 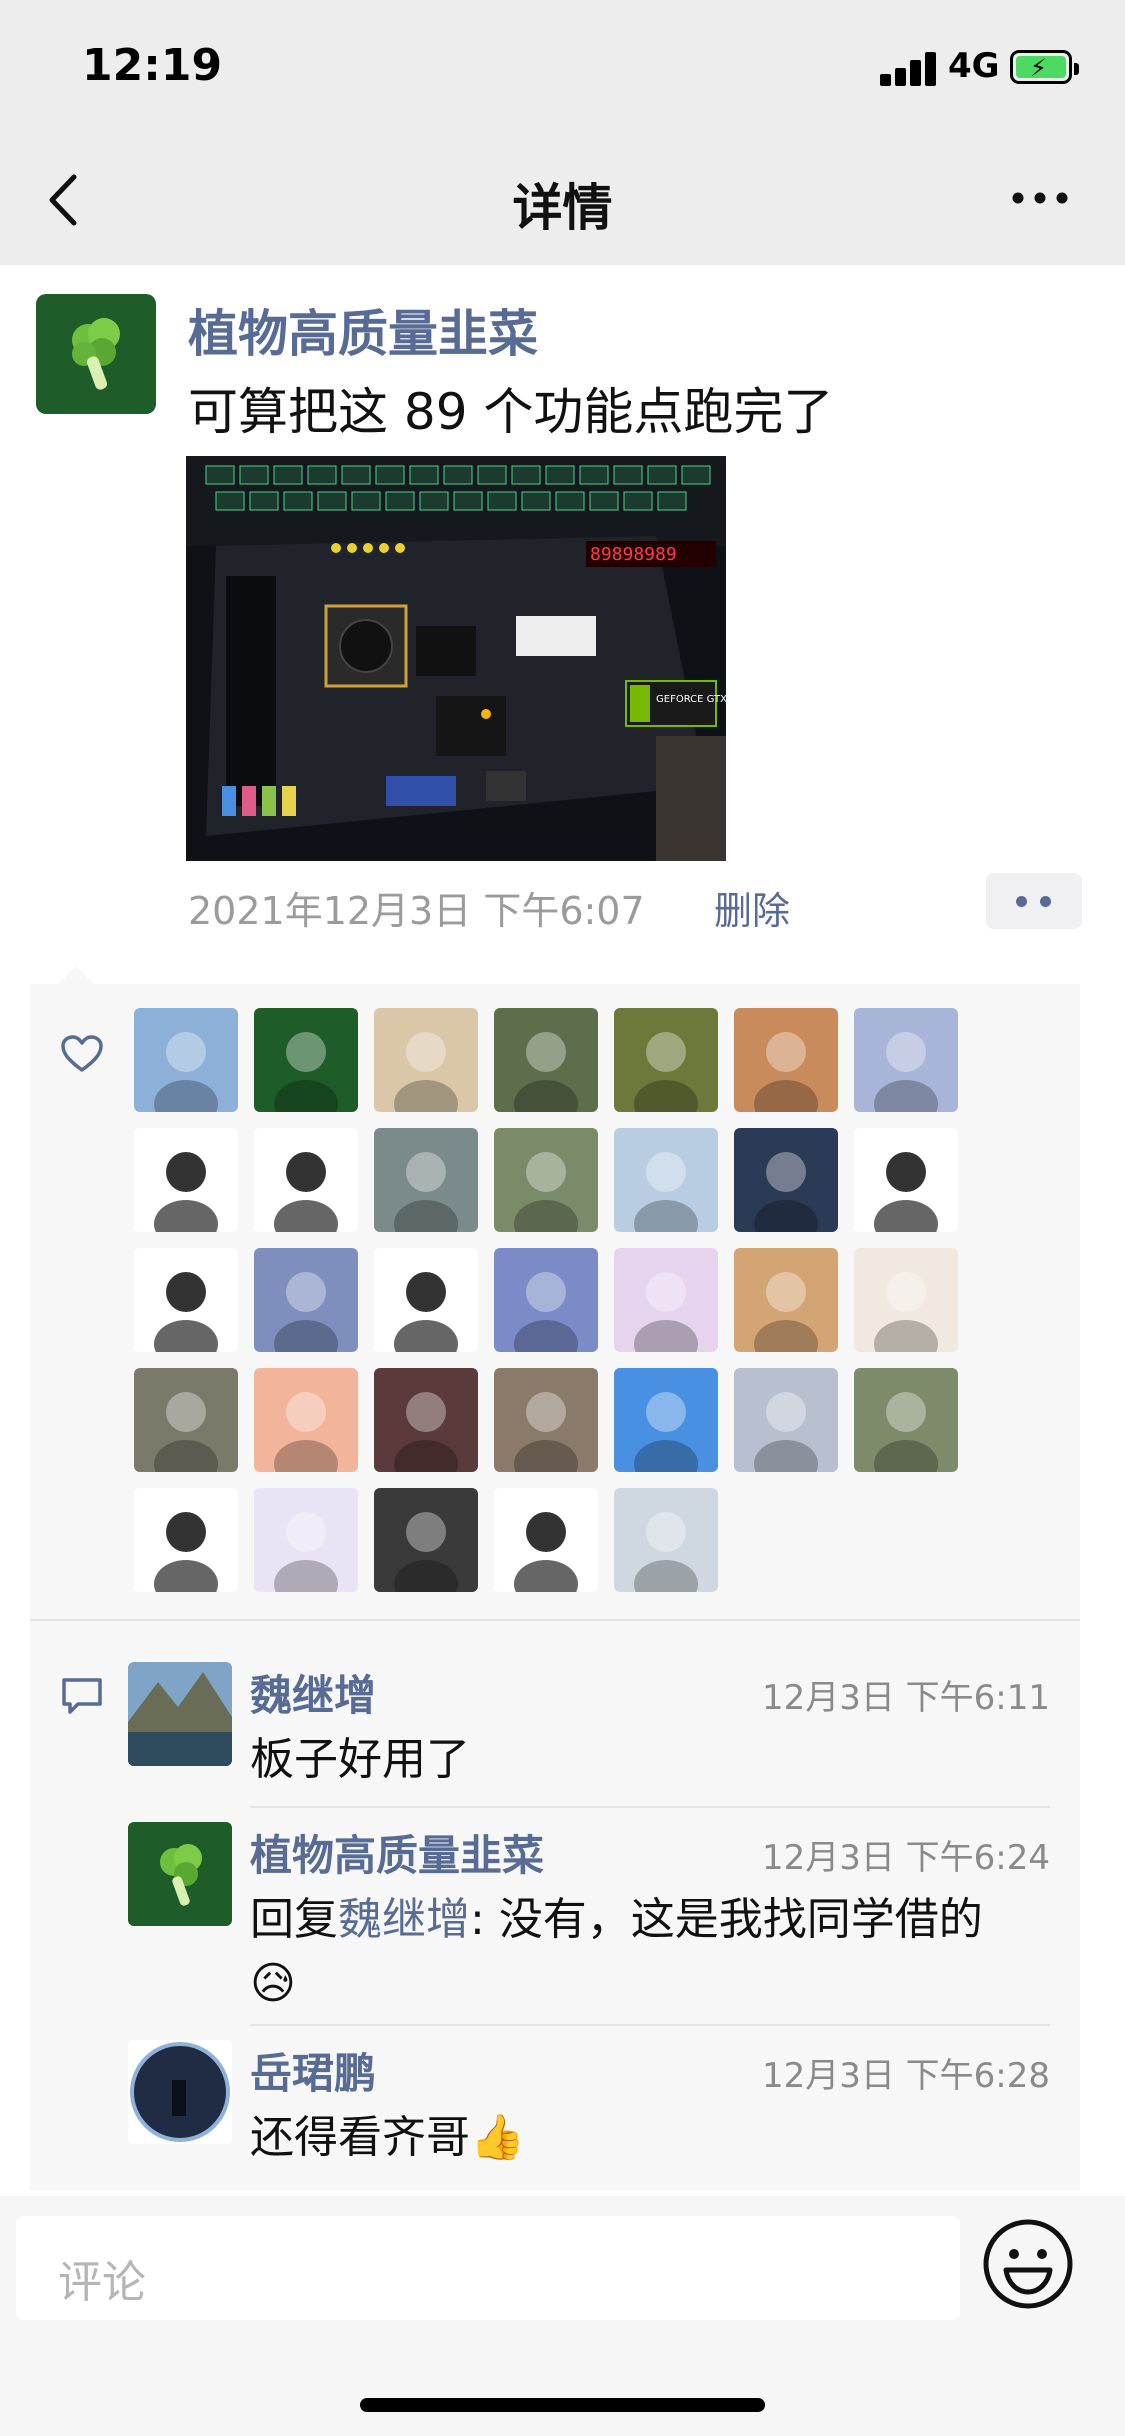 I want to click on author-name: 植物高质量韭菜, so click(x=363, y=330).